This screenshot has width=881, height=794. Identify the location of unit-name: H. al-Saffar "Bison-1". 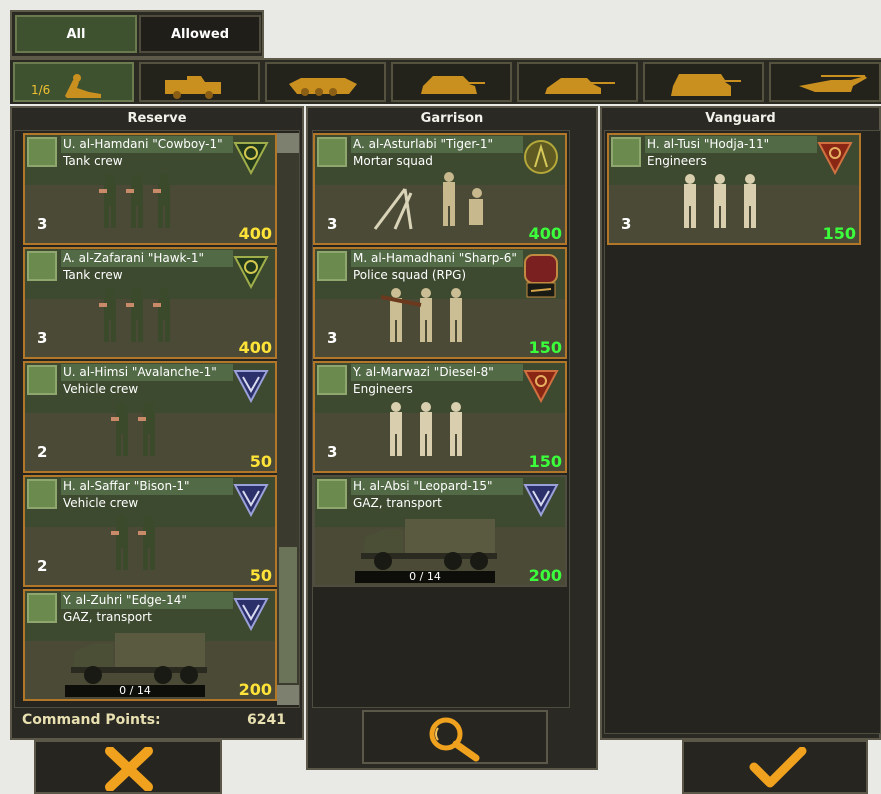
(126, 486).